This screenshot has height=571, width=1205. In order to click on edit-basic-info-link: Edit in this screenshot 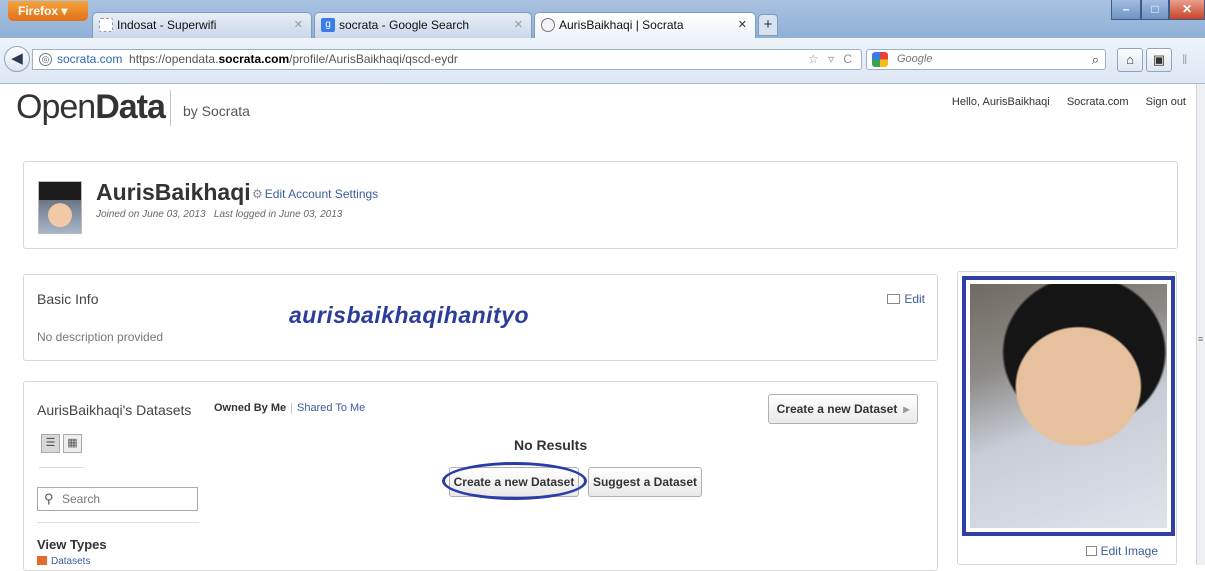, I will do `click(906, 299)`.